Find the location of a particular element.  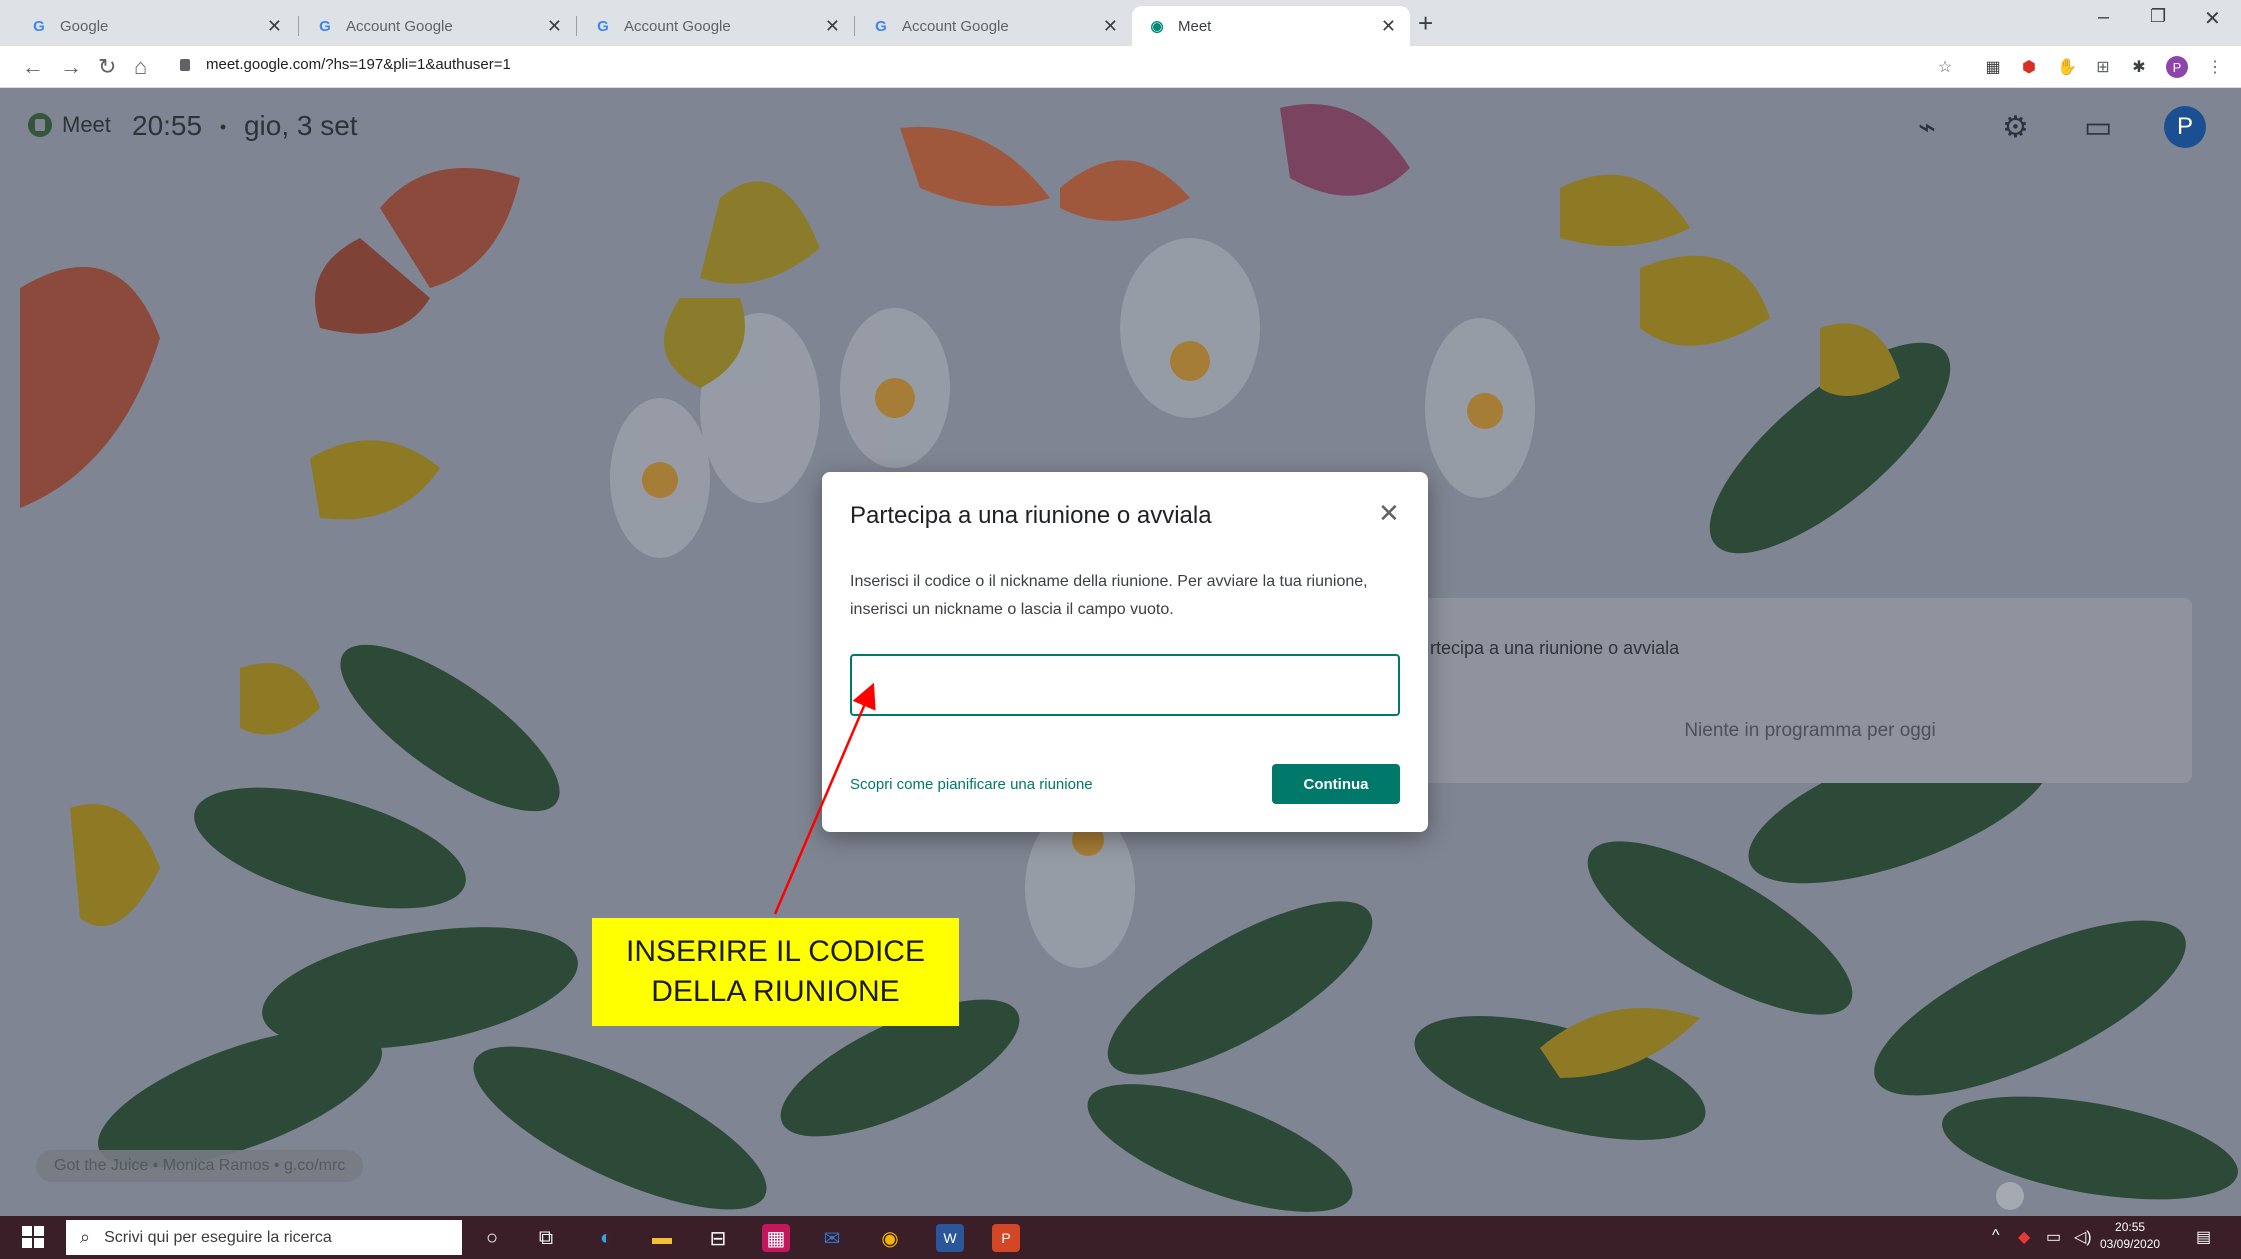

side-card-title: rtecipa a una riunione o avviala is located at coordinates (1554, 648).